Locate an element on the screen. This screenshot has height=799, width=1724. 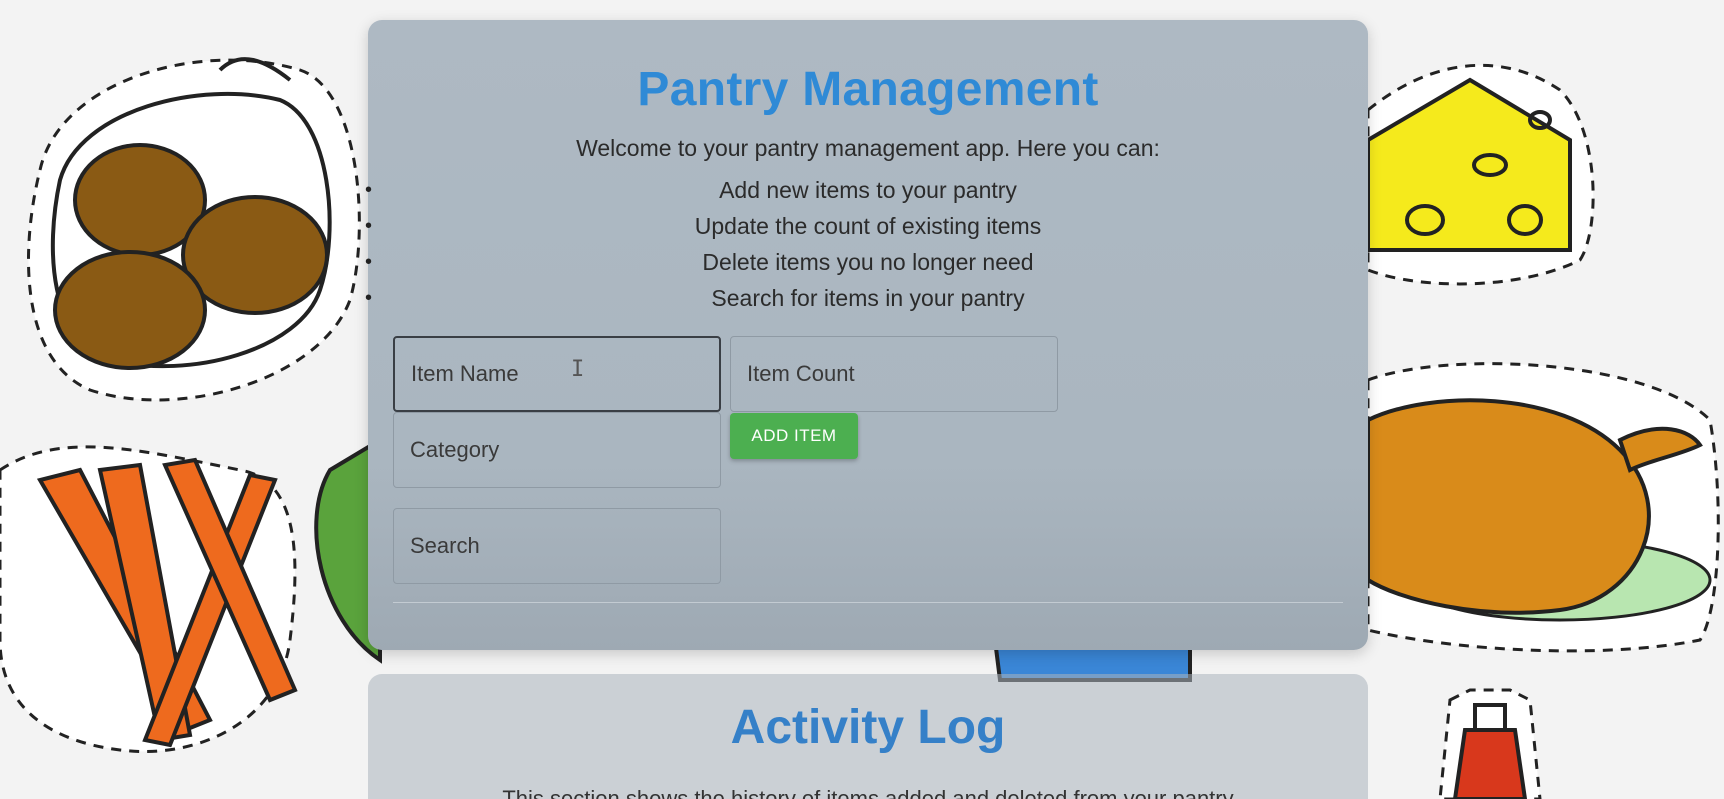
item-name-input is located at coordinates (565, 374).